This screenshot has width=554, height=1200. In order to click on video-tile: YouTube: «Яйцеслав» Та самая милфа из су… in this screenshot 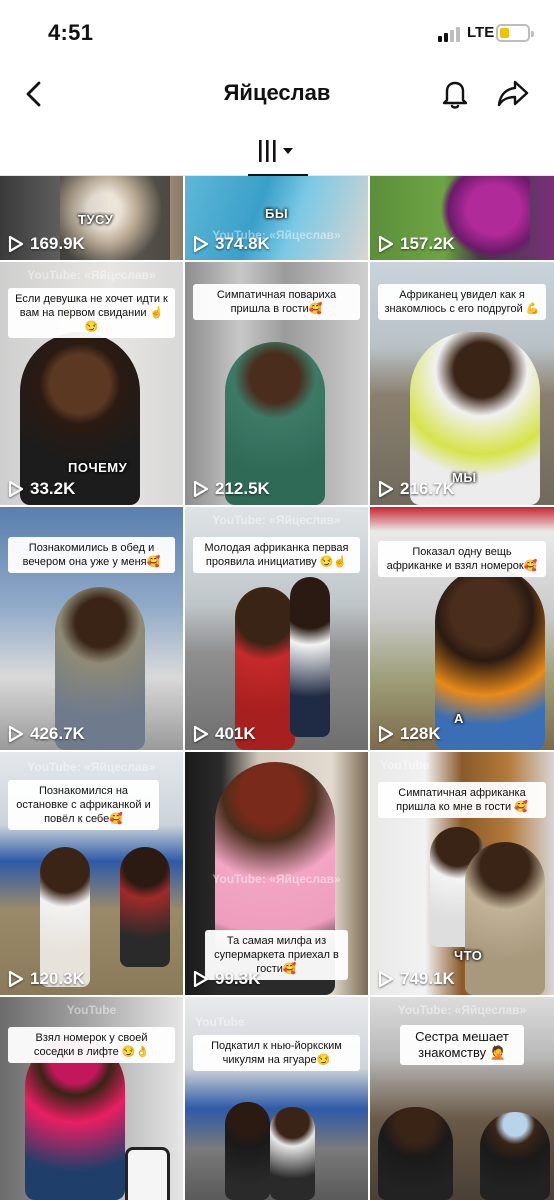, I will do `click(276, 873)`.